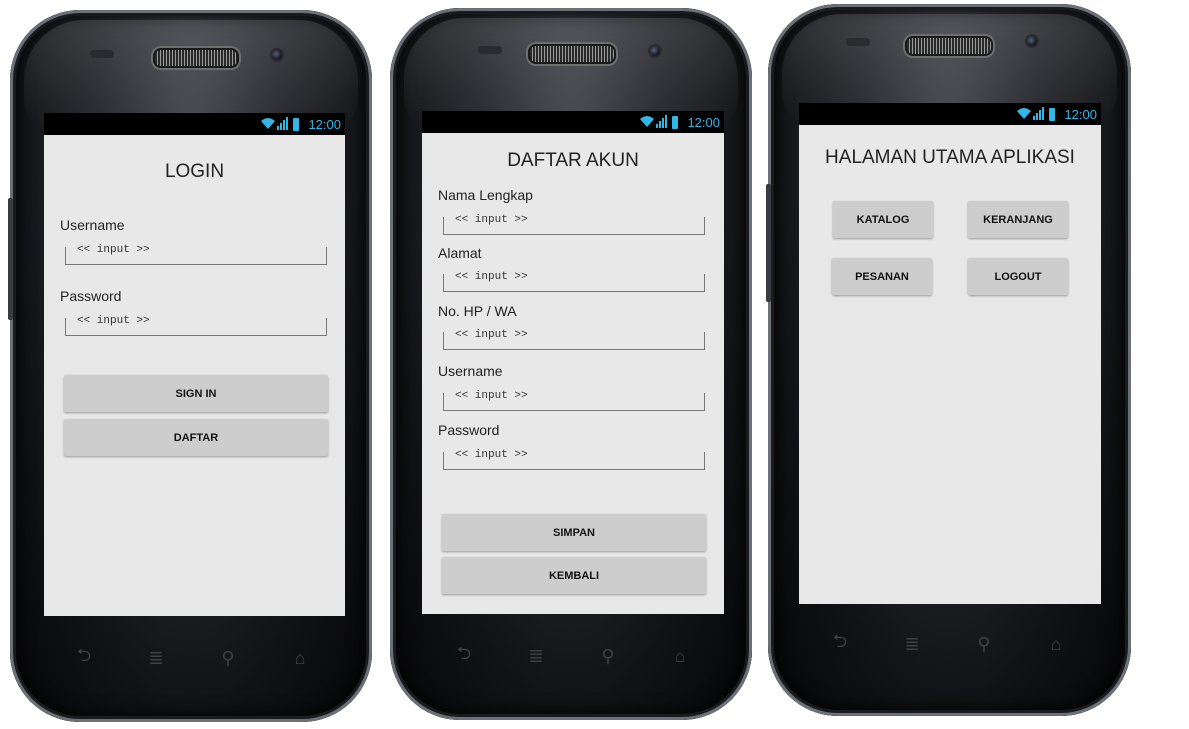 Image resolution: width=1189 pixels, height=729 pixels. I want to click on page-title: DAFTAR AKUN, so click(573, 160).